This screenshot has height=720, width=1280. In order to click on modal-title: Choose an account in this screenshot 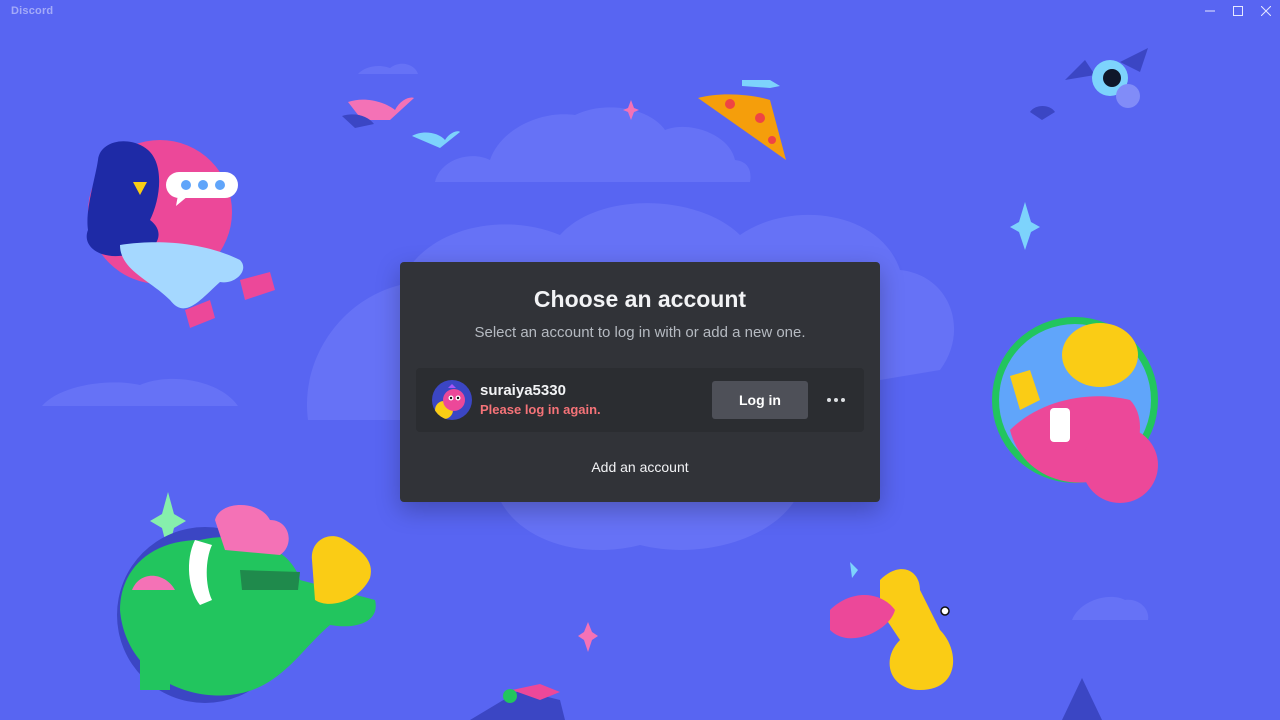, I will do `click(640, 299)`.